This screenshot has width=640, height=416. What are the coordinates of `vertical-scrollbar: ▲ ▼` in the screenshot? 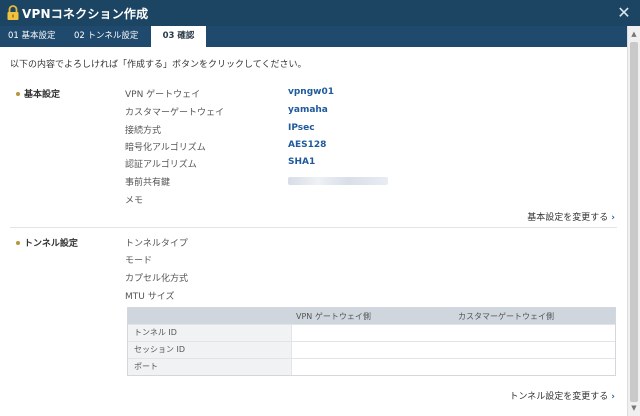 It's located at (633, 221).